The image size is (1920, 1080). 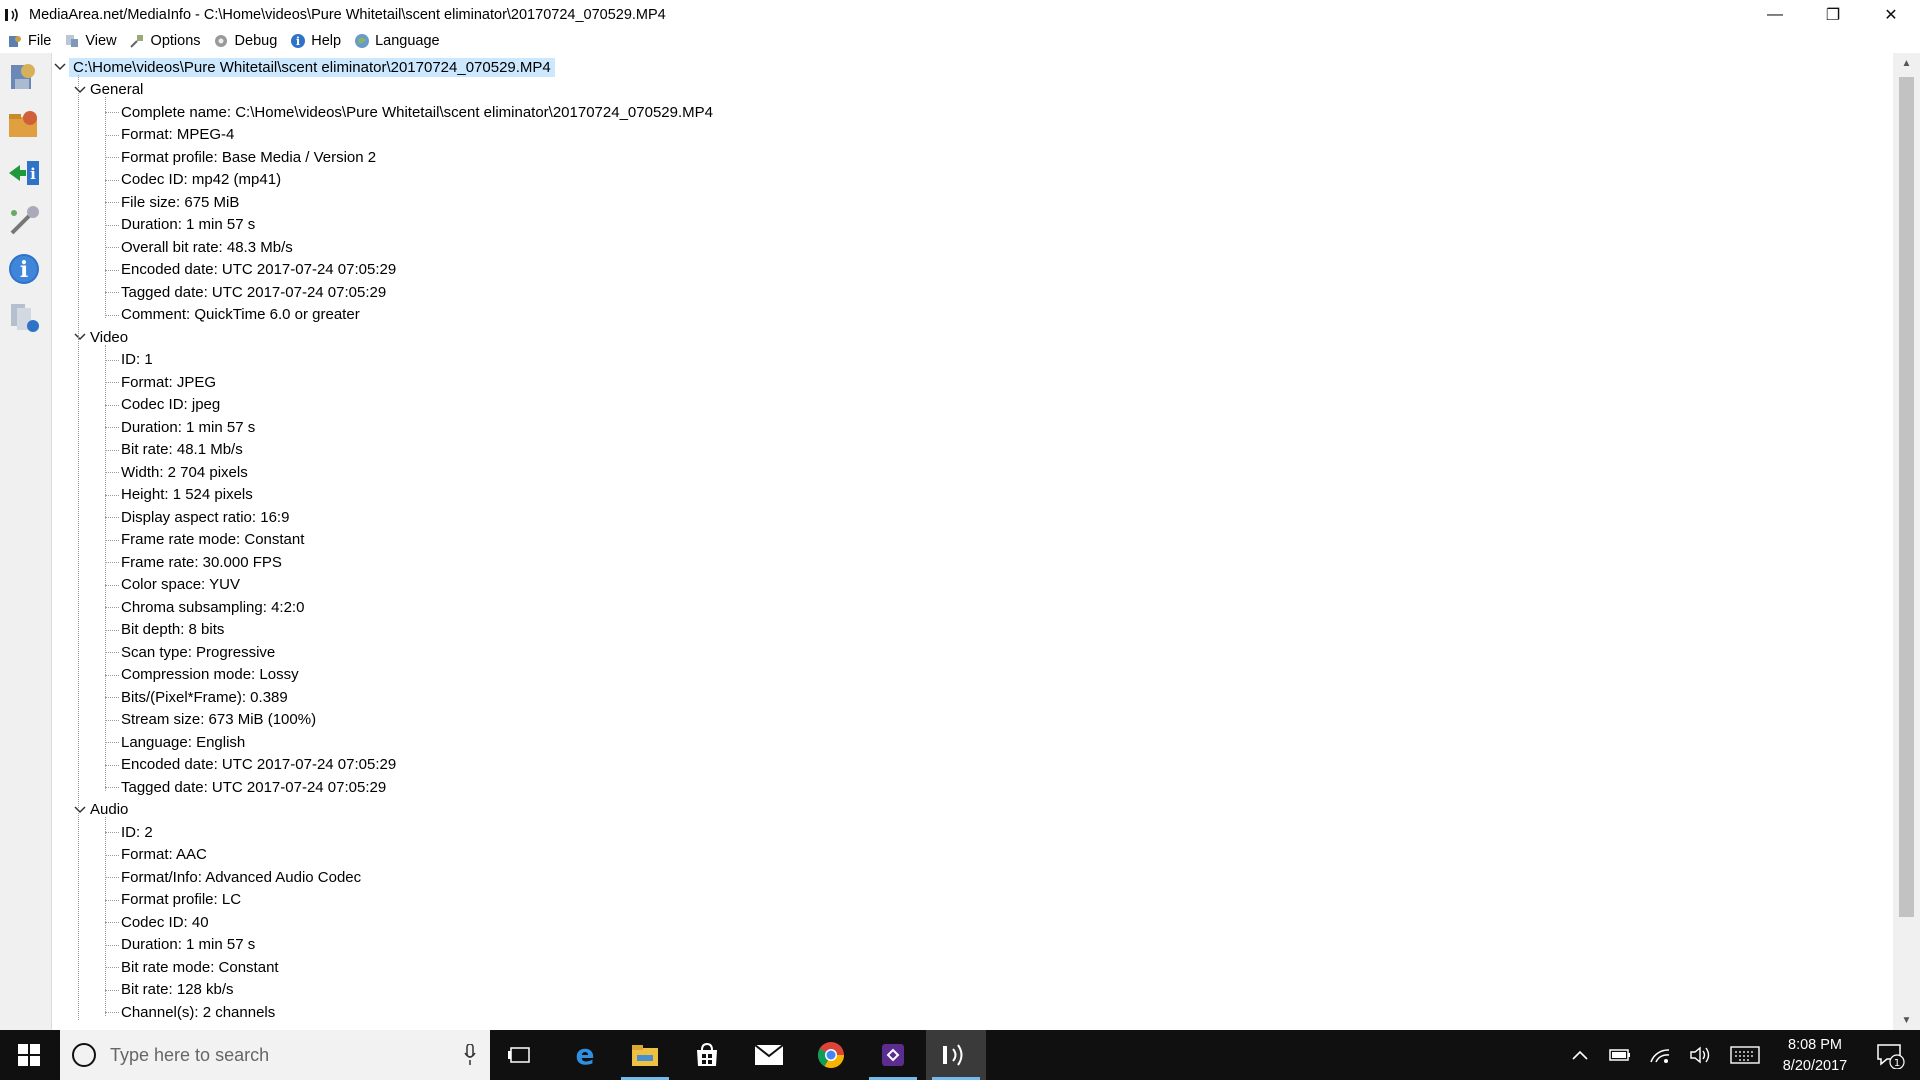 What do you see at coordinates (218, 720) in the screenshot?
I see `property-row: Stream size: 673 MiB (100%)` at bounding box center [218, 720].